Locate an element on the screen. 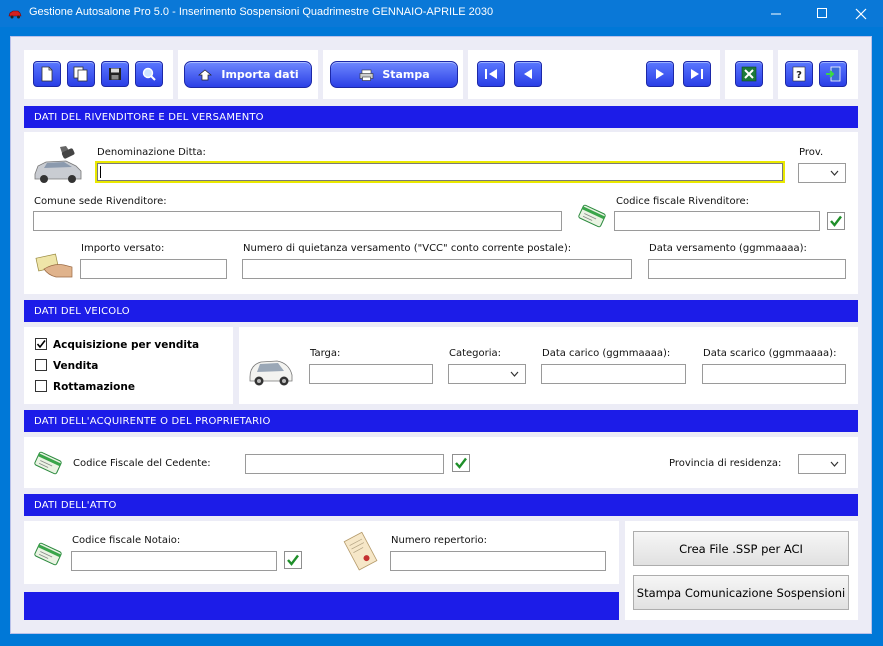  targa-label: Targa: is located at coordinates (325, 353).